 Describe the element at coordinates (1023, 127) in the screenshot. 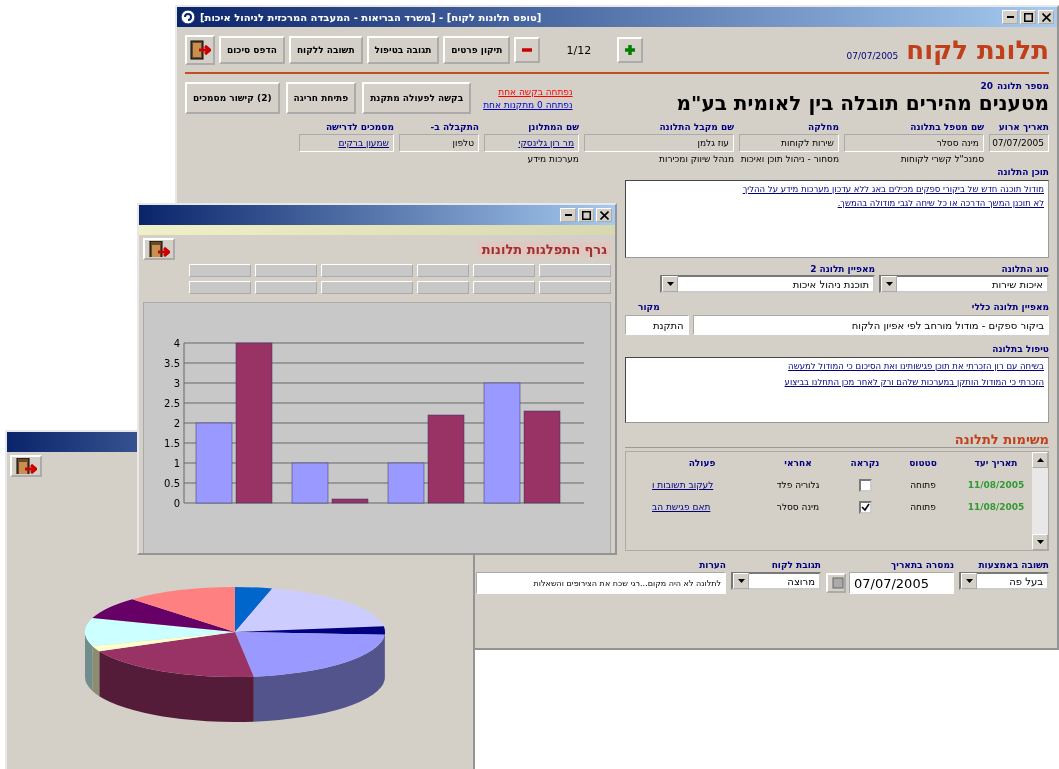

I see `field-label: תאריך ארוע` at that location.